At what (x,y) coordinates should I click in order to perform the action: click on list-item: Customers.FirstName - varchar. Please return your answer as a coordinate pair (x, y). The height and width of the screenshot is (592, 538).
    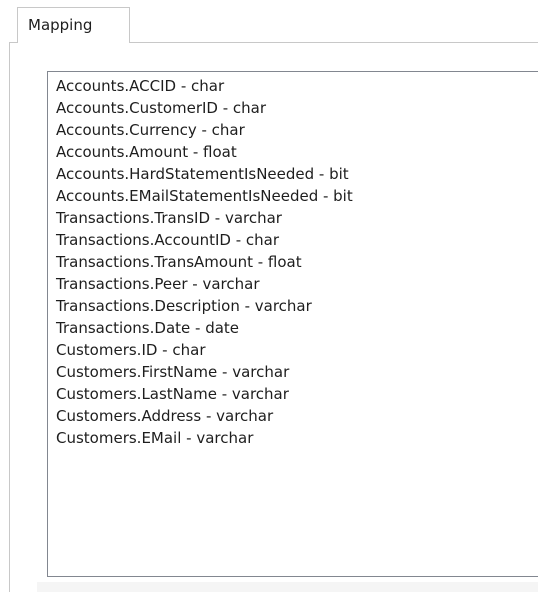
    Looking at the image, I should click on (297, 372).